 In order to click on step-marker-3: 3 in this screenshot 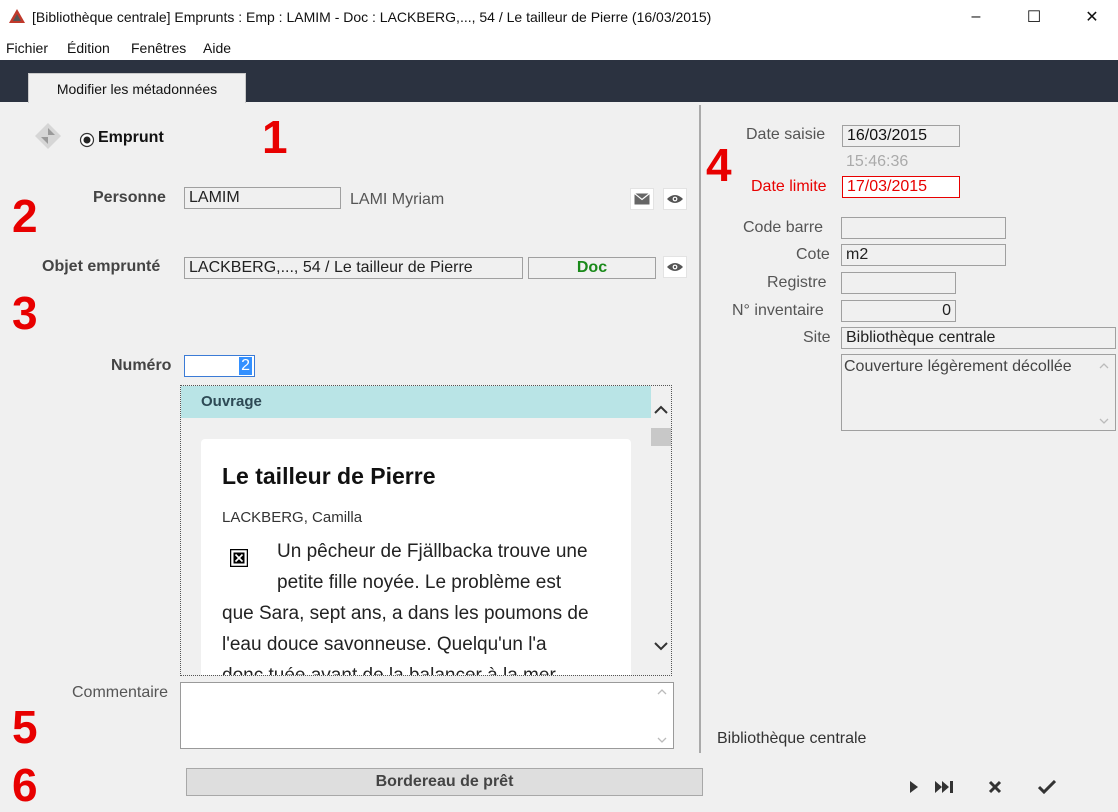, I will do `click(25, 313)`.